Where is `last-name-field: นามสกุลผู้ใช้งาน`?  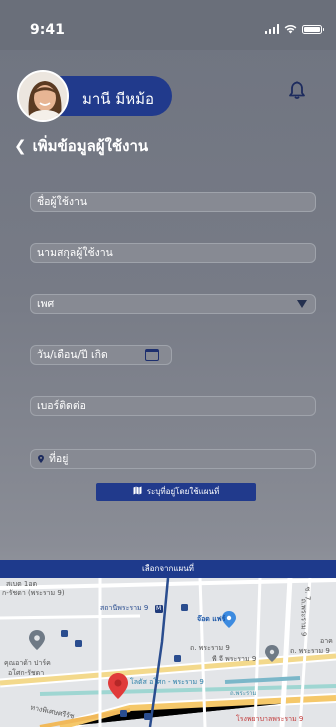 last-name-field: นามสกุลผู้ใช้งาน is located at coordinates (173, 253).